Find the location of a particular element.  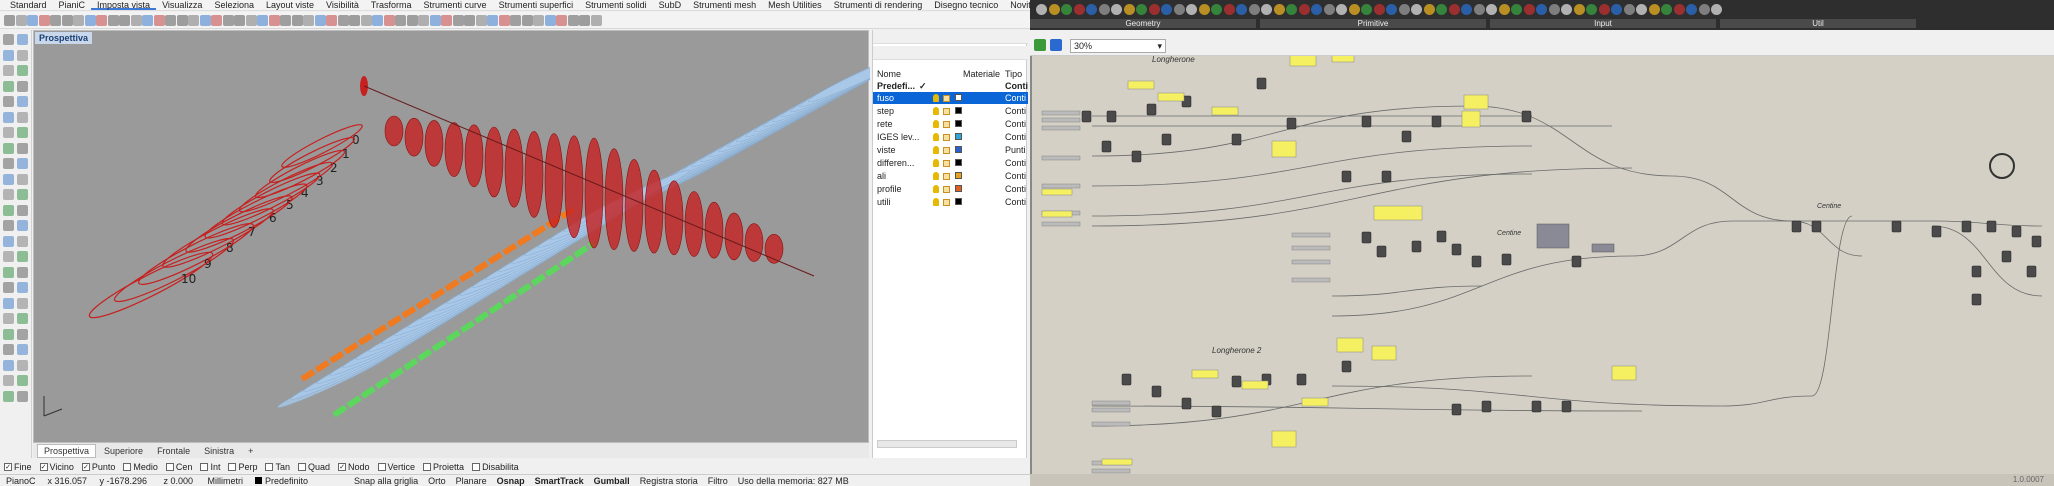

wing-profile-outline is located at coordinates (218, 238).